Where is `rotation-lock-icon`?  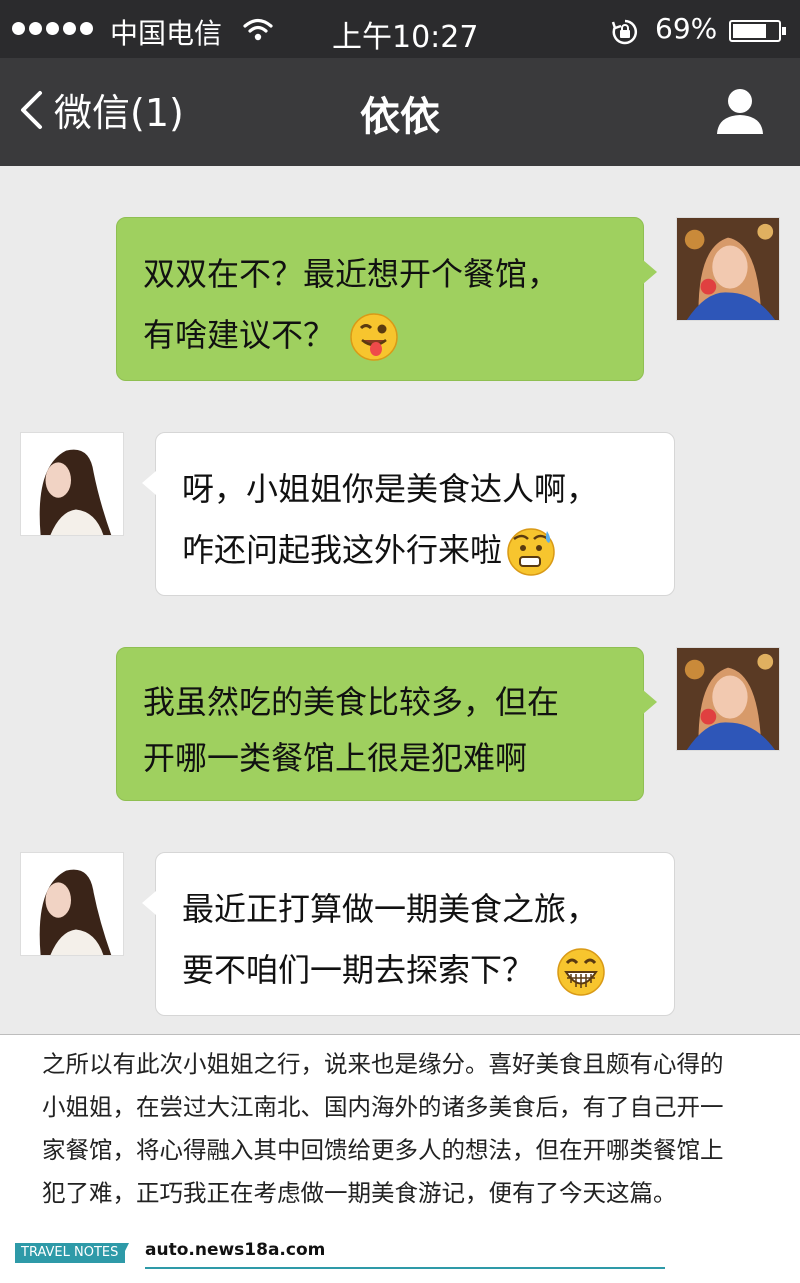
rotation-lock-icon is located at coordinates (624, 32).